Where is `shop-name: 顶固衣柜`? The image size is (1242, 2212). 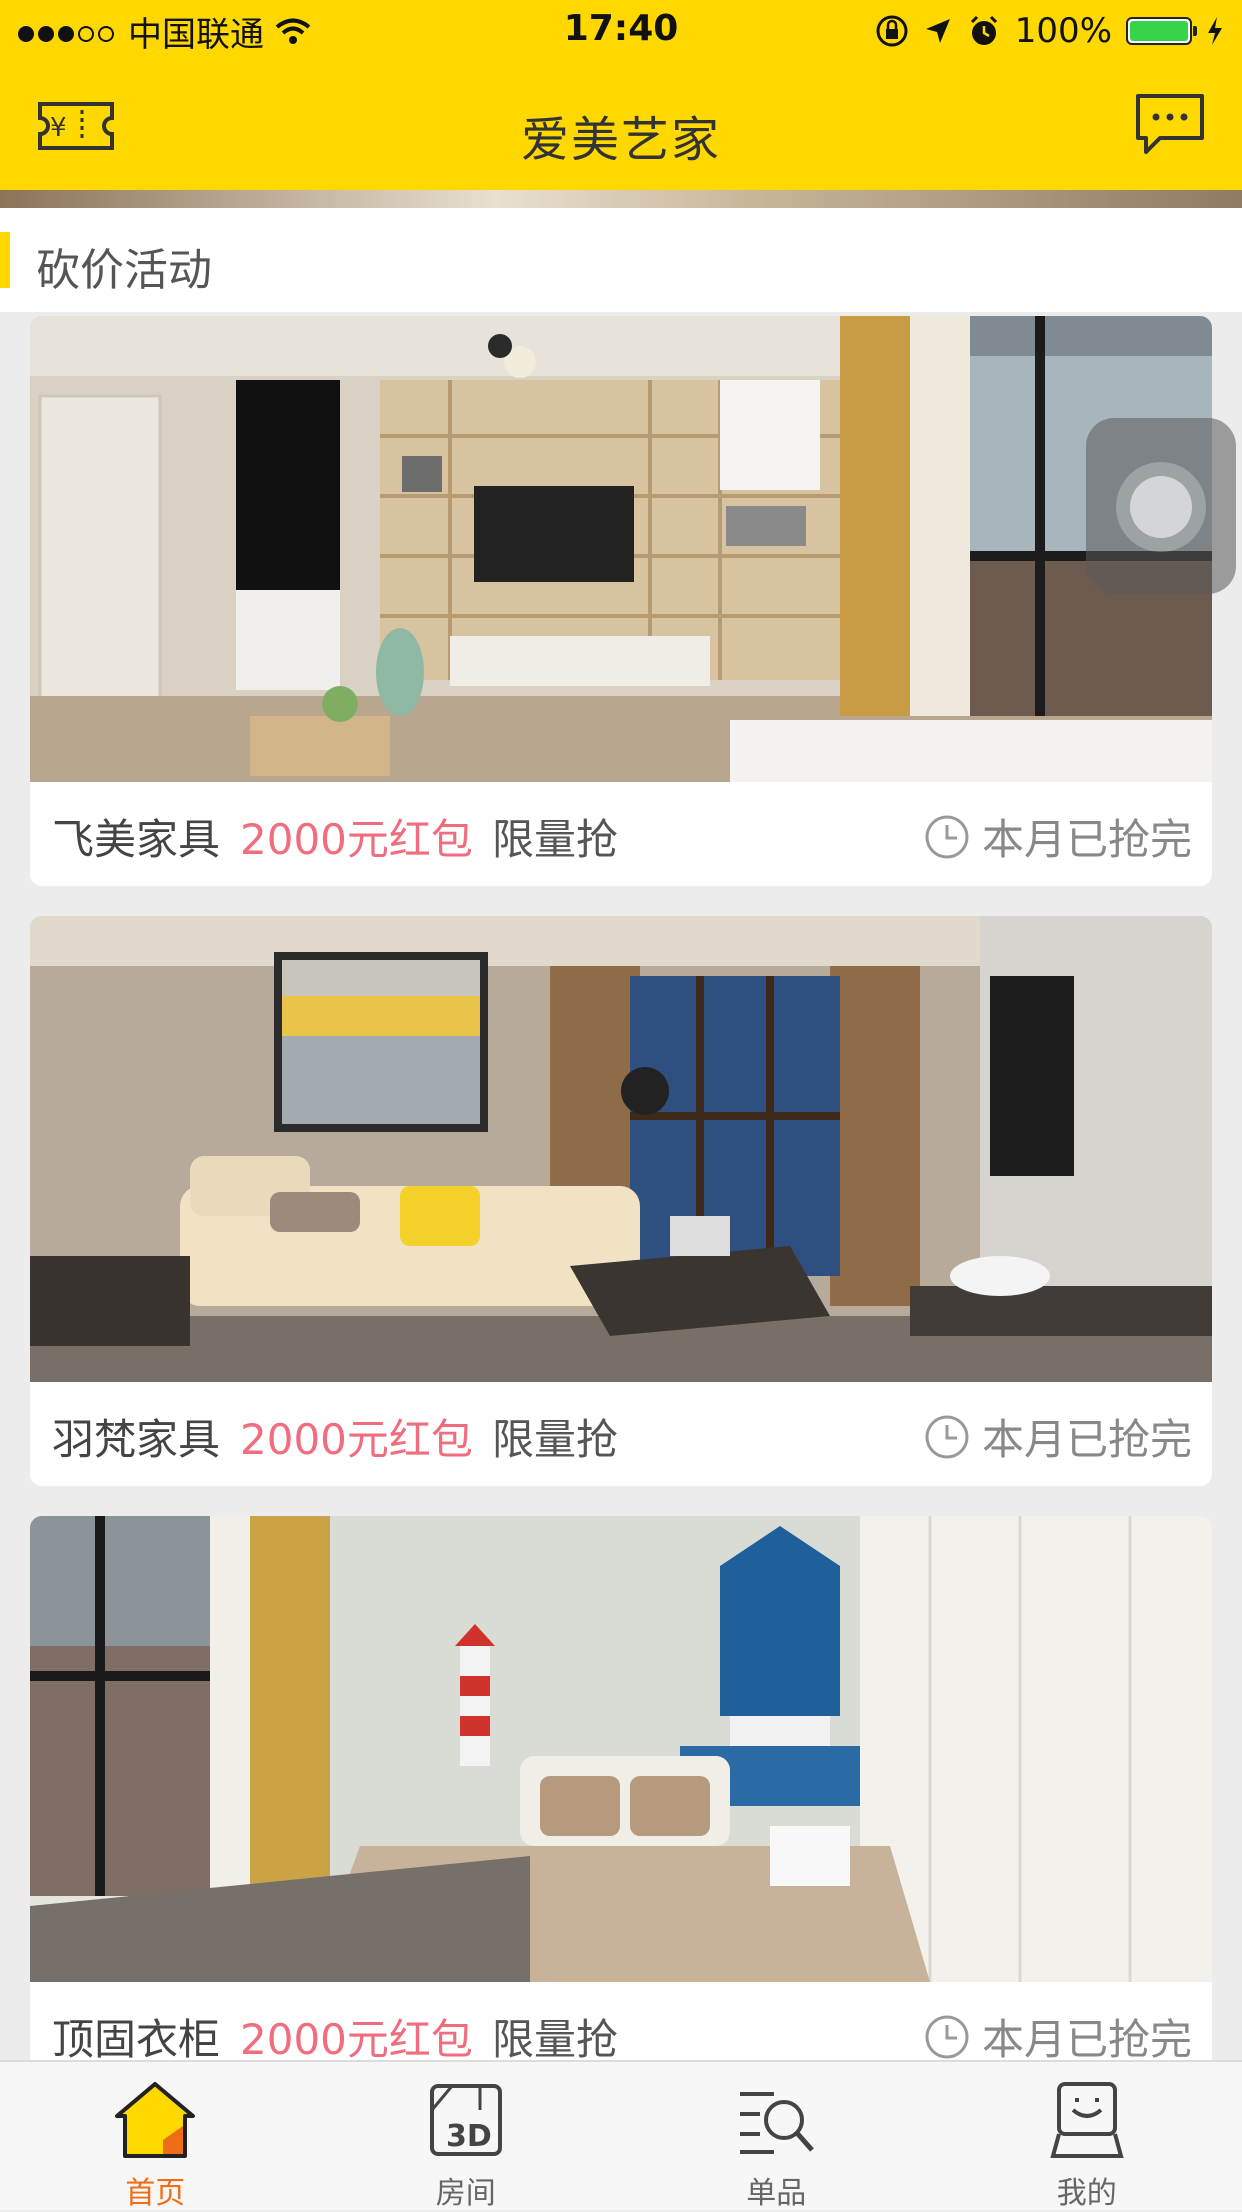 shop-name: 顶固衣柜 is located at coordinates (136, 2036).